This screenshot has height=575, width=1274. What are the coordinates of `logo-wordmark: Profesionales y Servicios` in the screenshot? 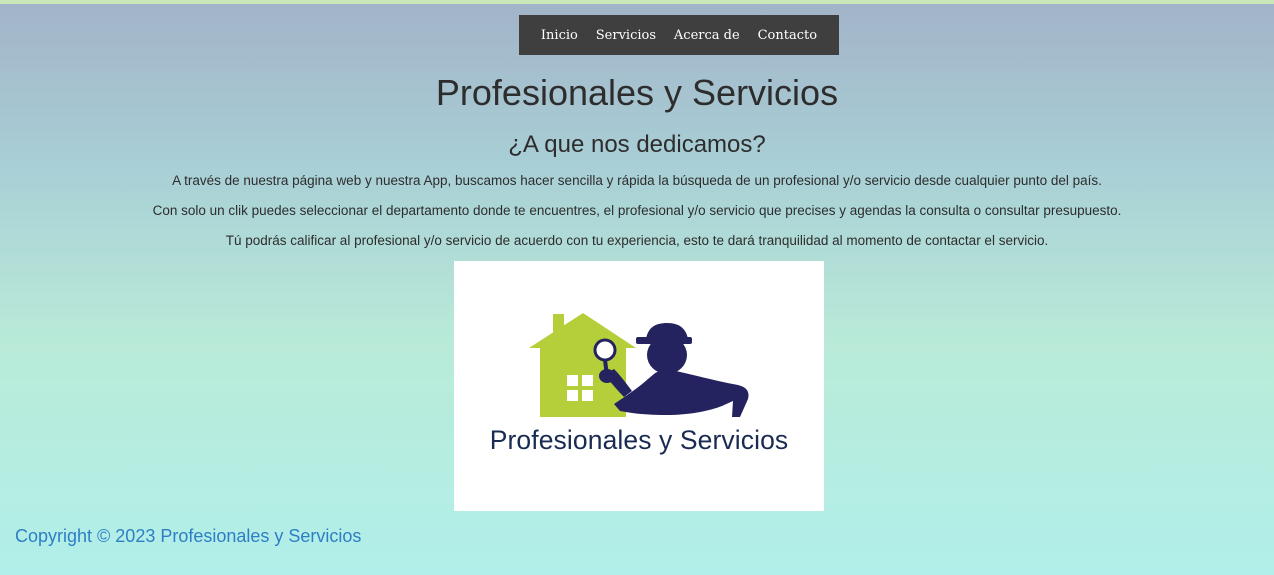 It's located at (639, 440).